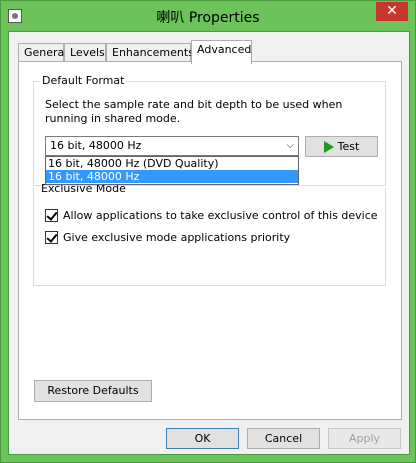  I want to click on apply-button: Apply, so click(364, 438).